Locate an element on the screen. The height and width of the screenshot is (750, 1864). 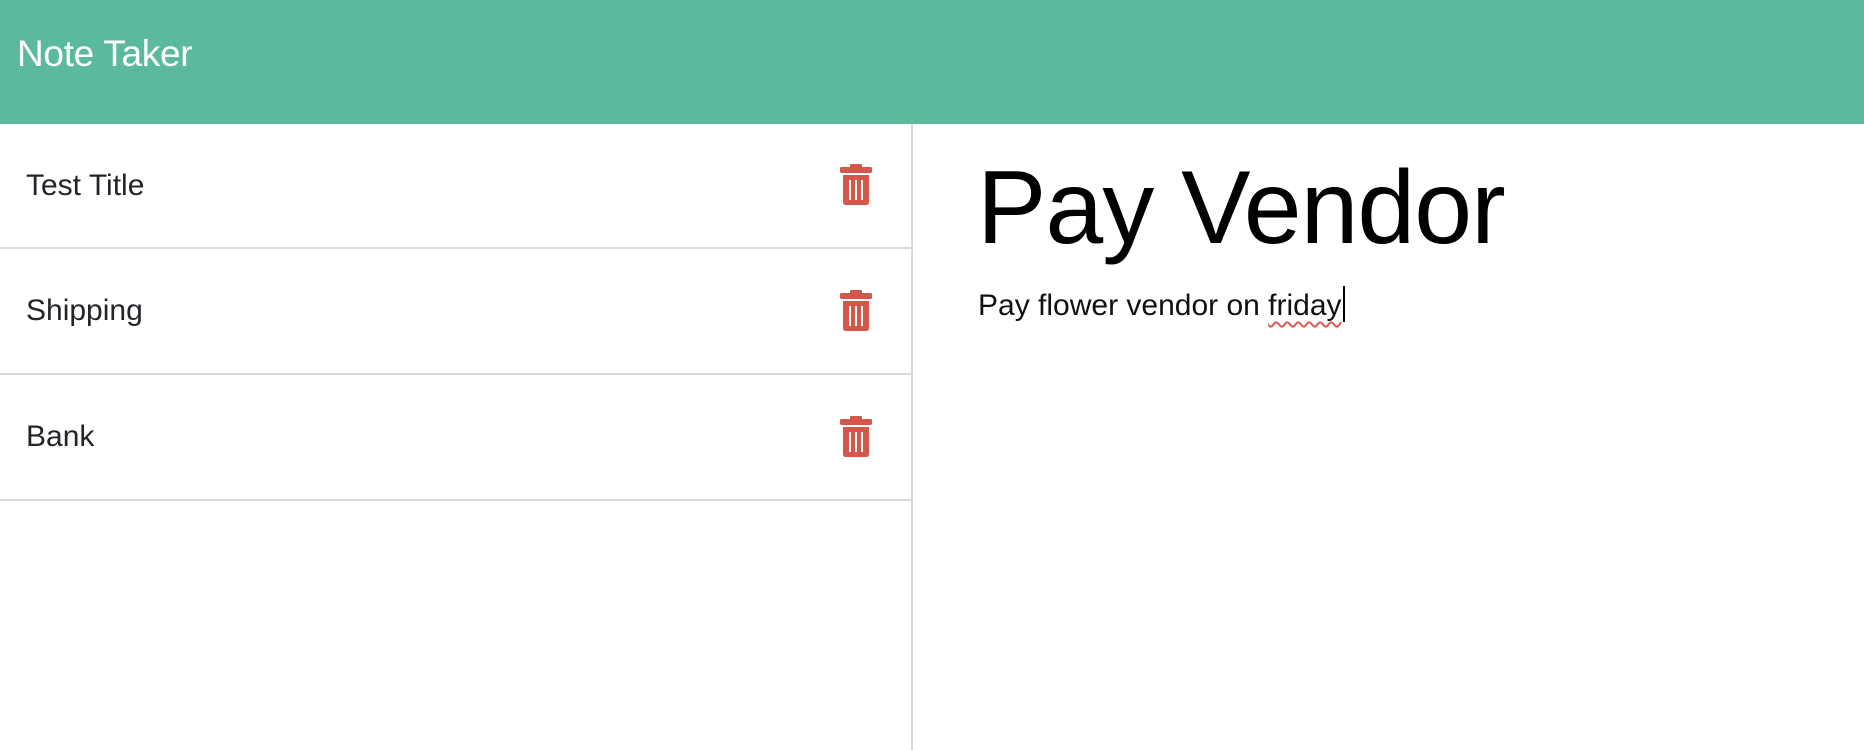
list-item: Test Title is located at coordinates (455, 186).